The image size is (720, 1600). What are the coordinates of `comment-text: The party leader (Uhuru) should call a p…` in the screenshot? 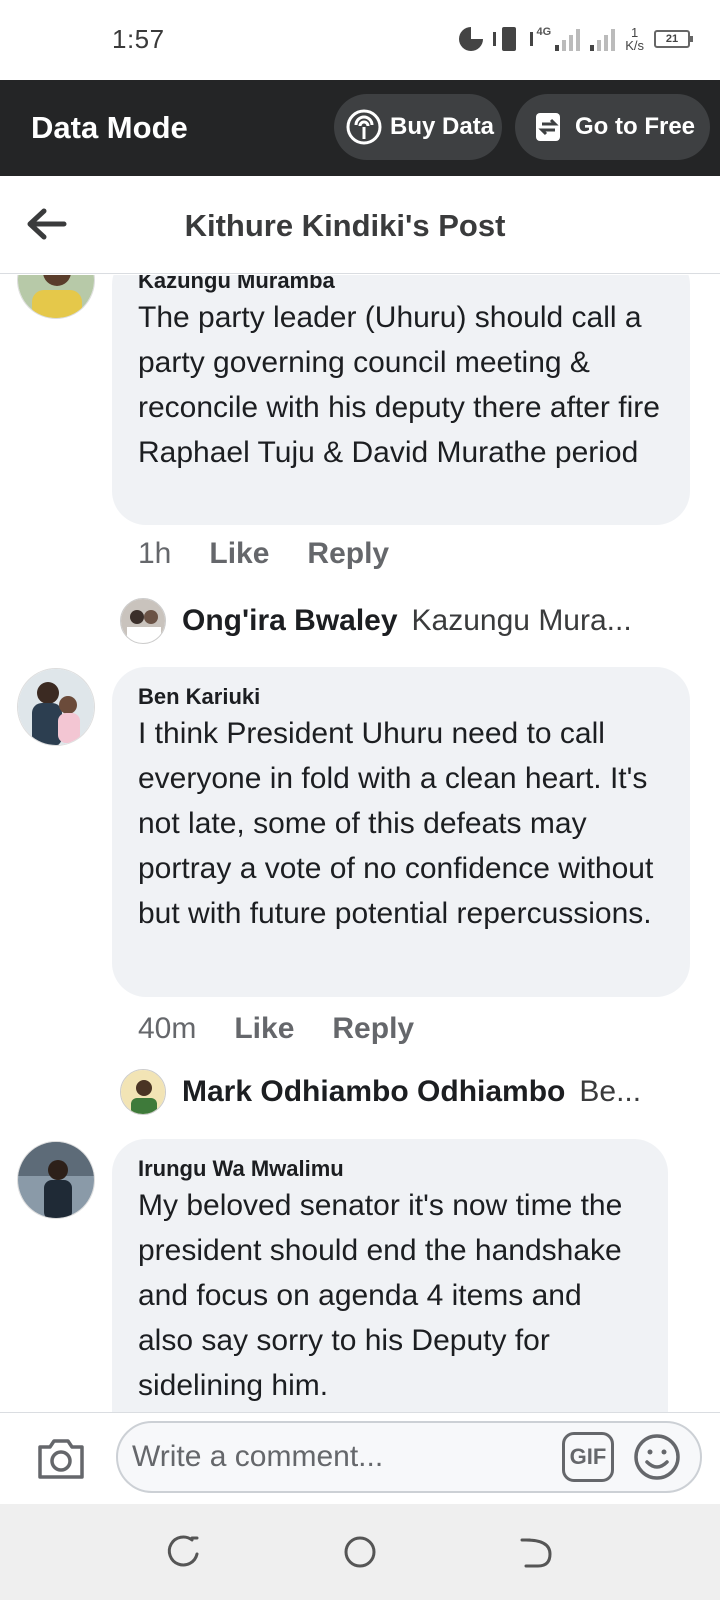 It's located at (399, 385).